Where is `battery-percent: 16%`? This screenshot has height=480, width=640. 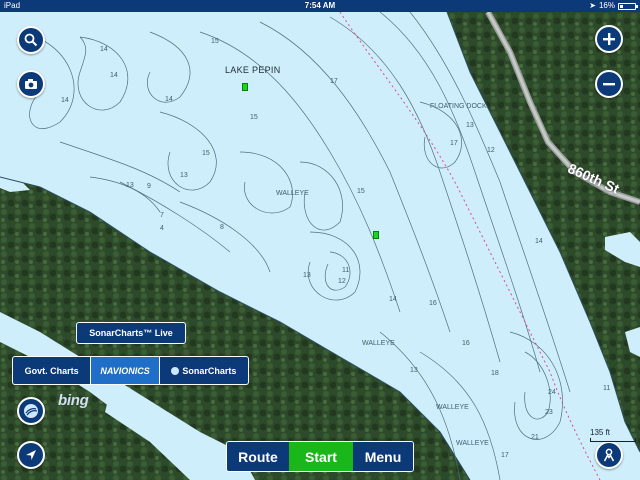
battery-percent: 16% is located at coordinates (606, 5).